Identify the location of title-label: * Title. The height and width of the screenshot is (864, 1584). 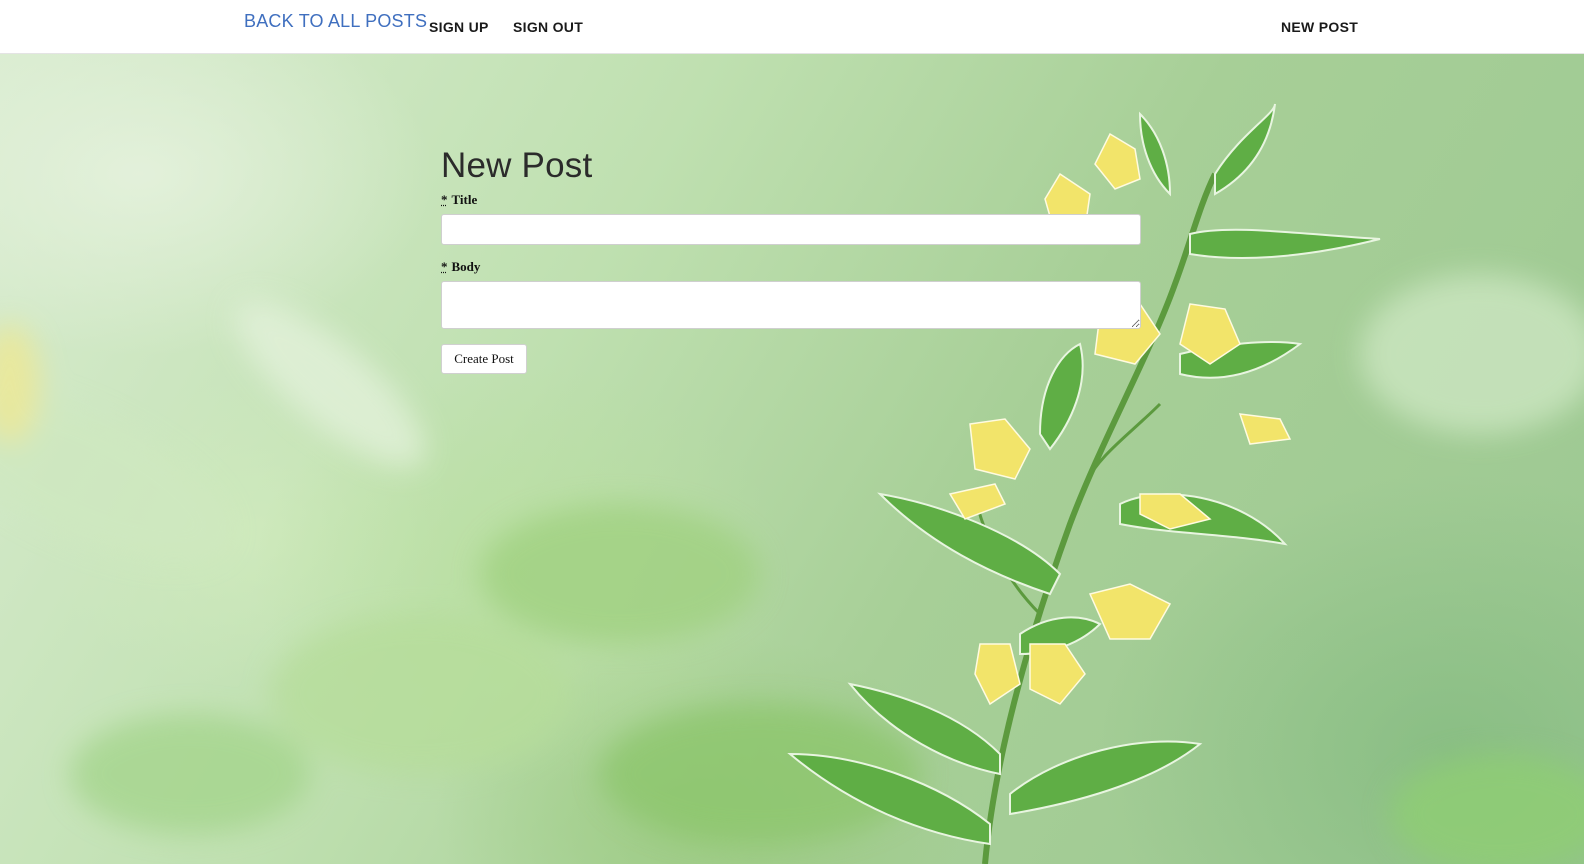
(459, 200).